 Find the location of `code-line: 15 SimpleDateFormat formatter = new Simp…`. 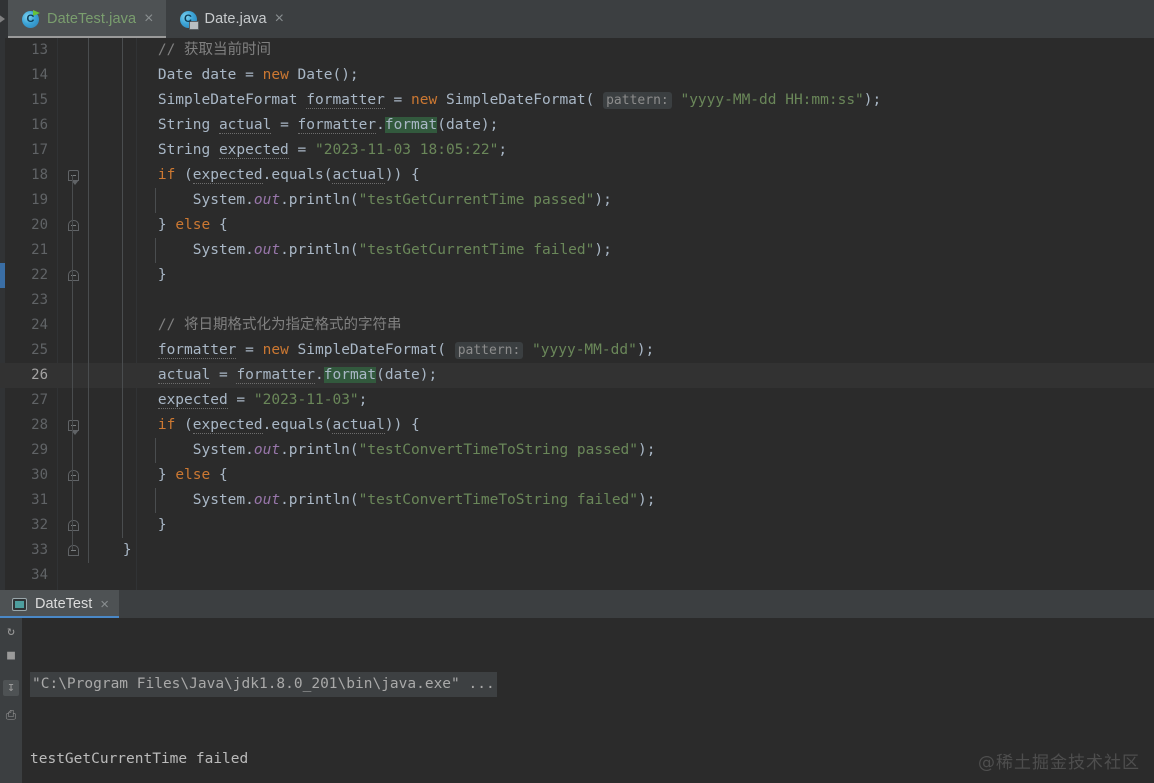

code-line: 15 SimpleDateFormat formatter = new Simp… is located at coordinates (577, 100).